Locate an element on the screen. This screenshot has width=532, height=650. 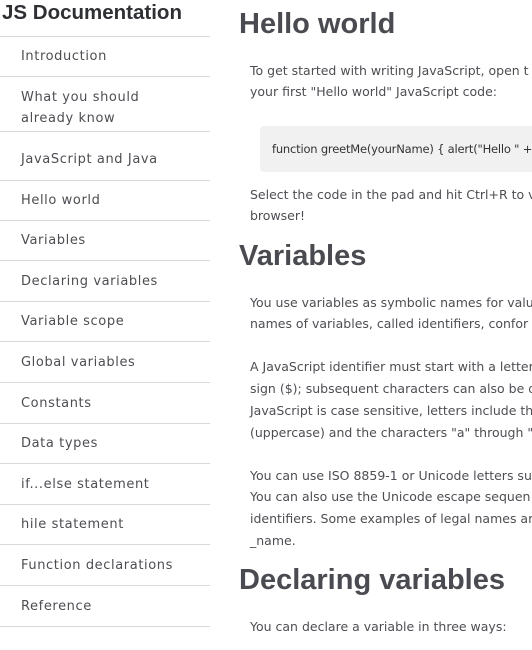
nav-link-hello-world: Hello world is located at coordinates (105, 205).